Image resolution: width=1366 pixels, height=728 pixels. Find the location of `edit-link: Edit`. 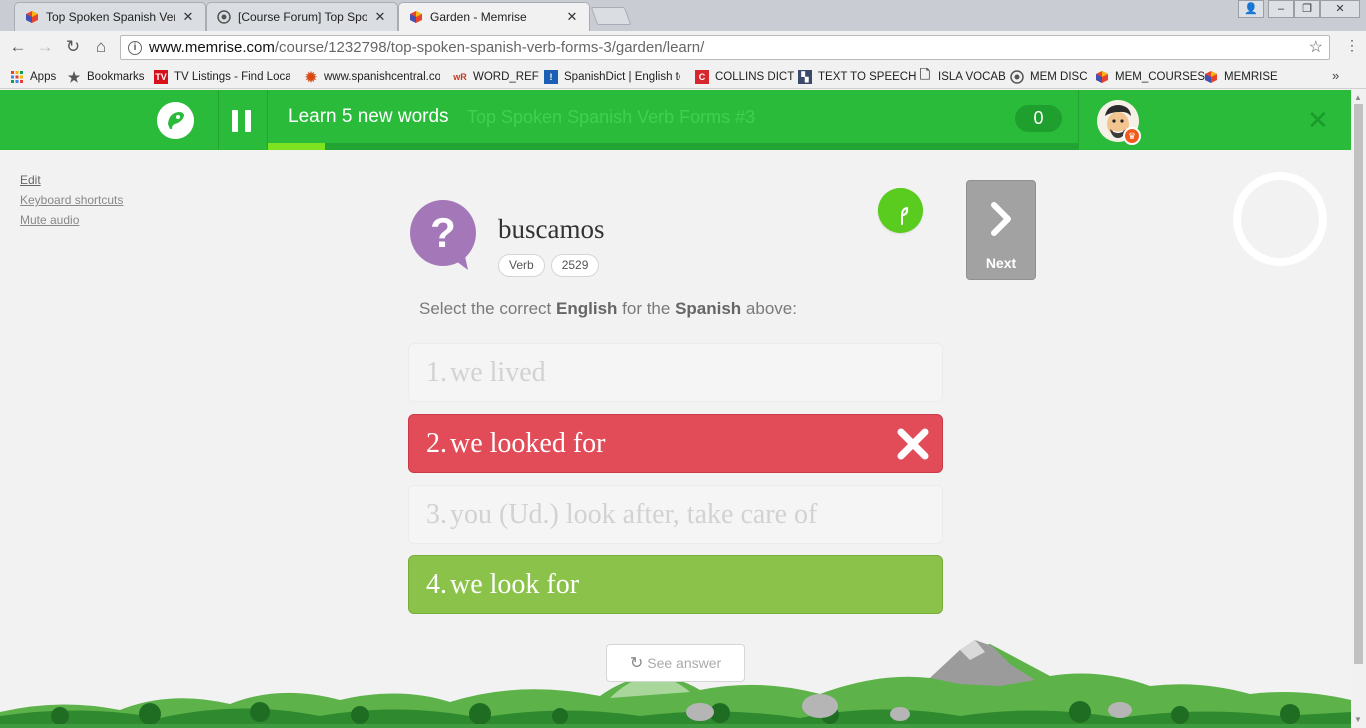

edit-link: Edit is located at coordinates (71, 180).